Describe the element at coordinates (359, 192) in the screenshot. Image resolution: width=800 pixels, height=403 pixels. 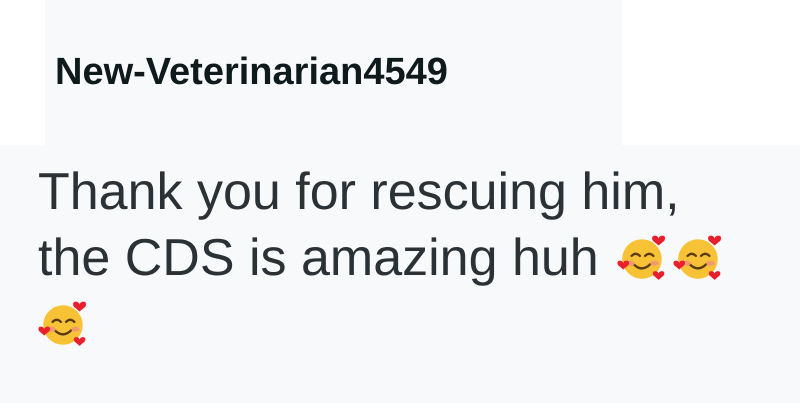
I see `comment-text: Thank you for rescuing him,` at that location.